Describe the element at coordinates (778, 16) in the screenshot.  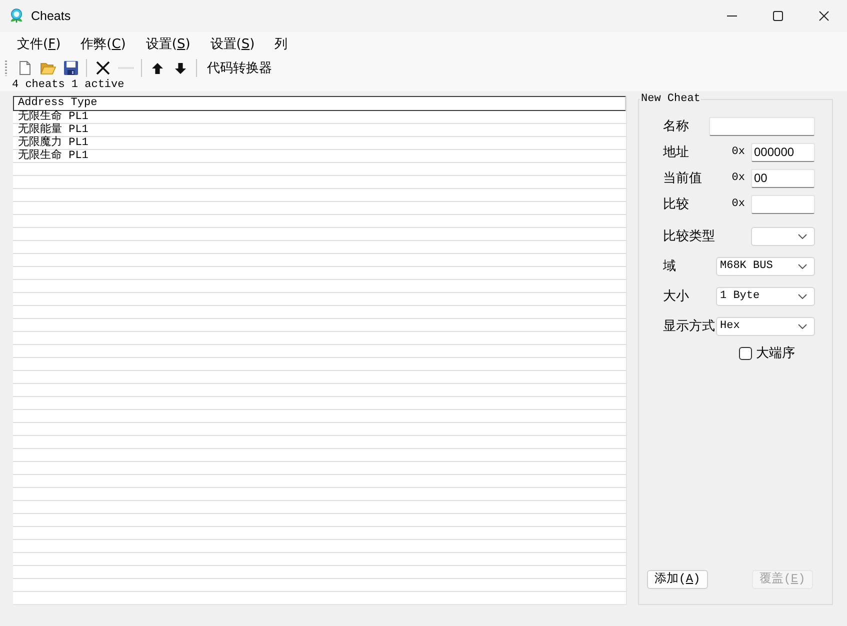
I see `maximize-icon` at that location.